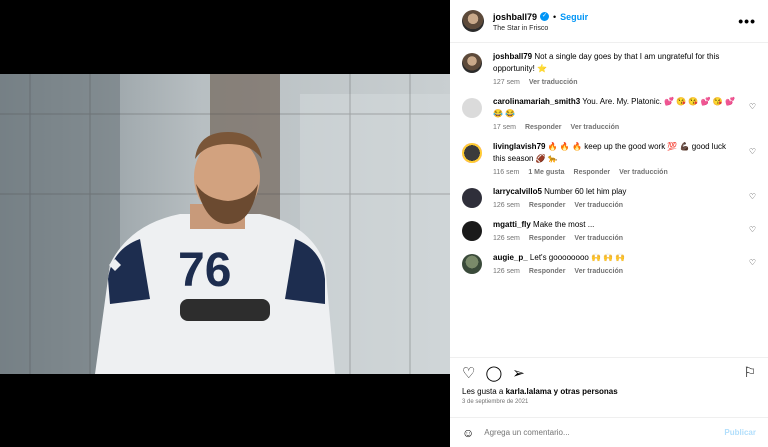 The height and width of the screenshot is (447, 768). What do you see at coordinates (468, 373) in the screenshot?
I see `like-heart-icon: ♡` at bounding box center [468, 373].